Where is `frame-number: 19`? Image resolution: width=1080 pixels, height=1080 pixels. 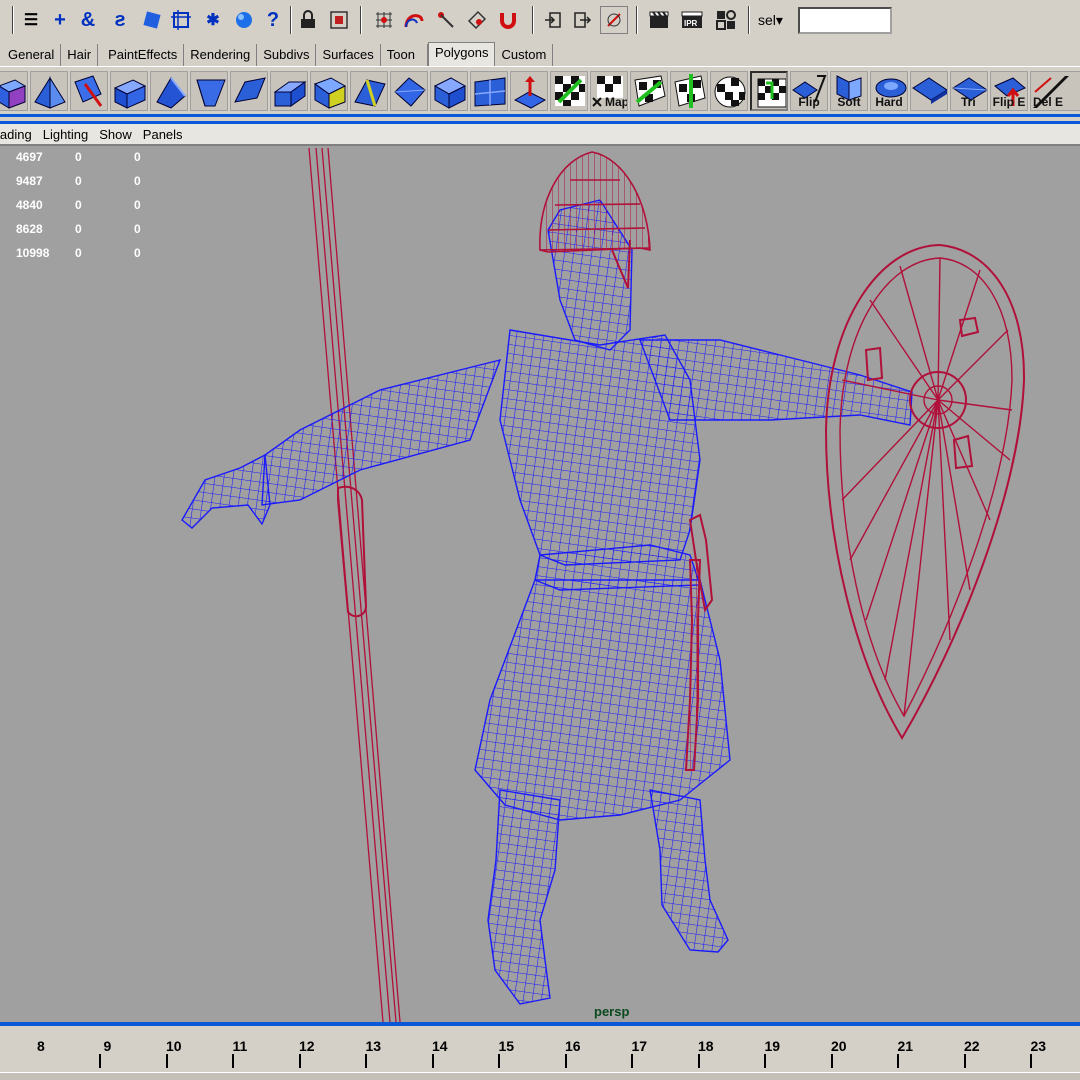
frame-number: 19 is located at coordinates (772, 1046).